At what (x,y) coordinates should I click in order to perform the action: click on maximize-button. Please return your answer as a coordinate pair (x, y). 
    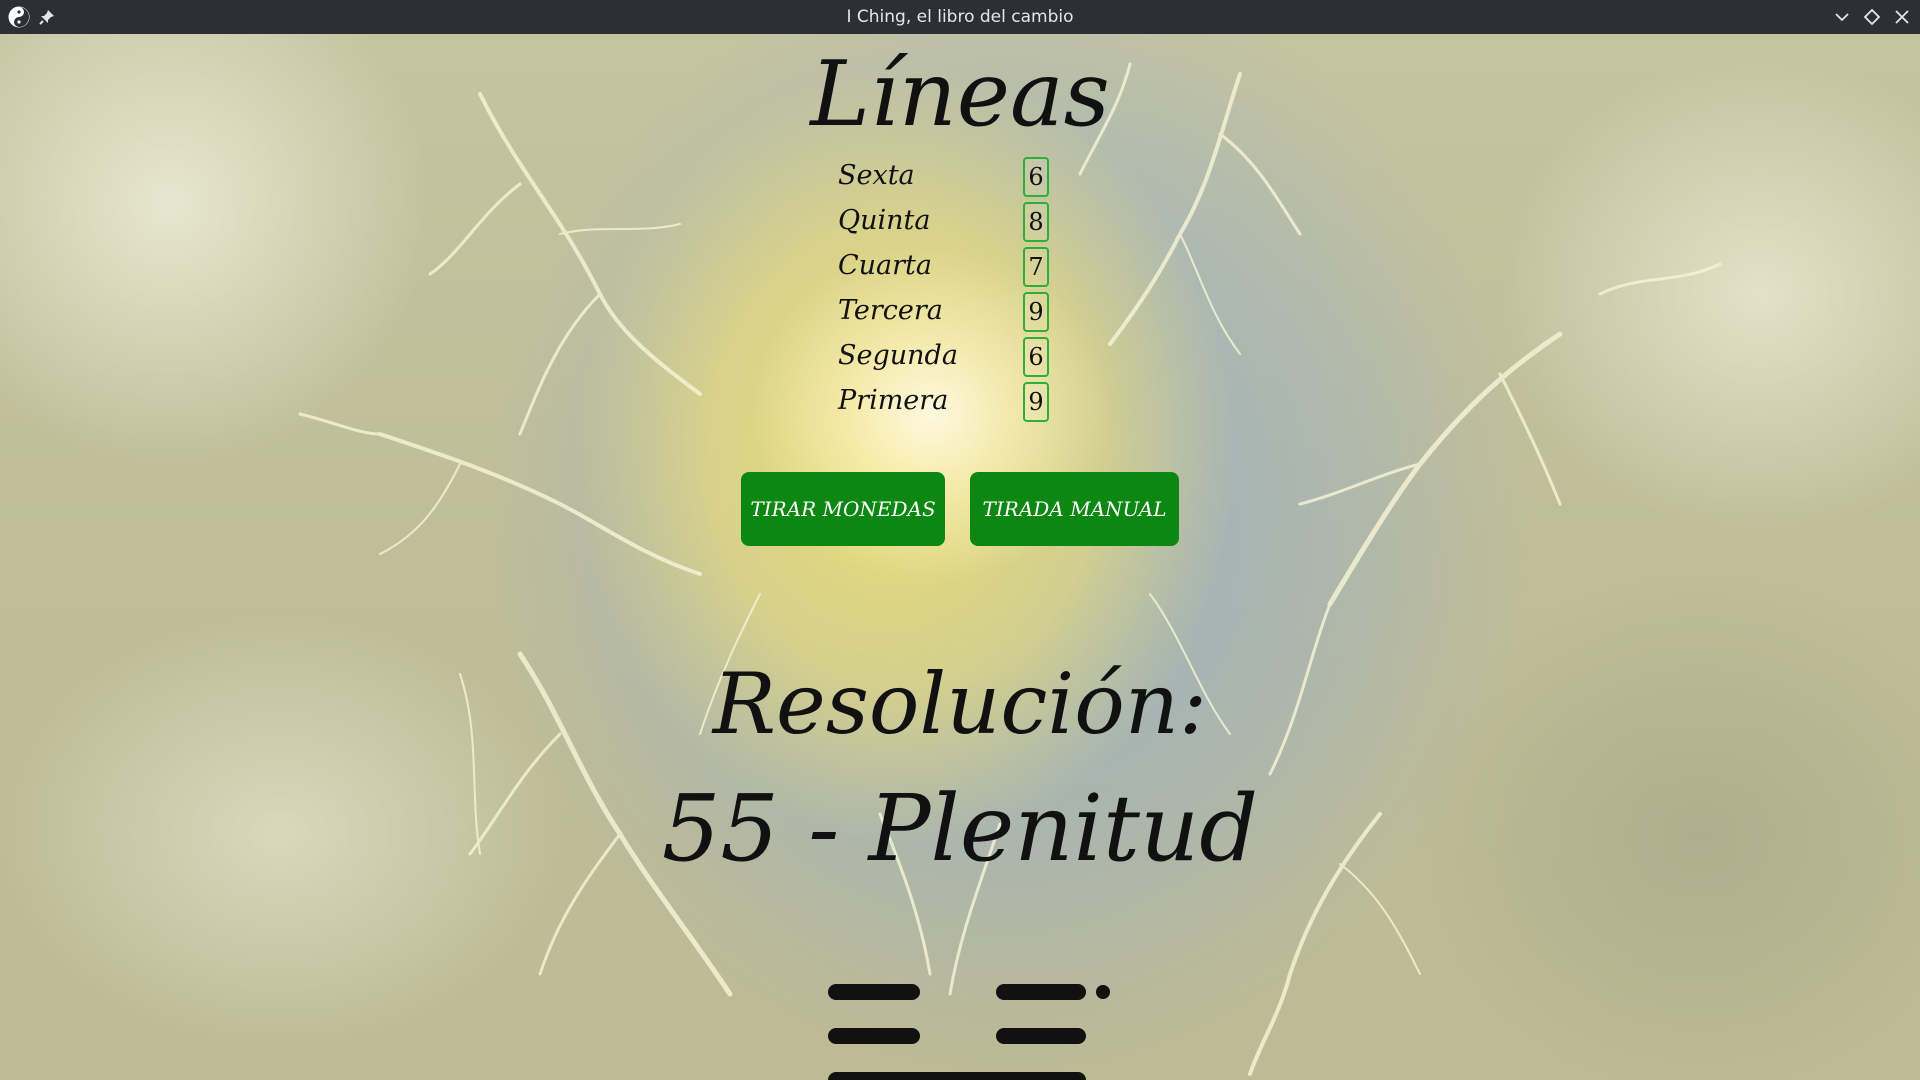
    Looking at the image, I should click on (1872, 17).